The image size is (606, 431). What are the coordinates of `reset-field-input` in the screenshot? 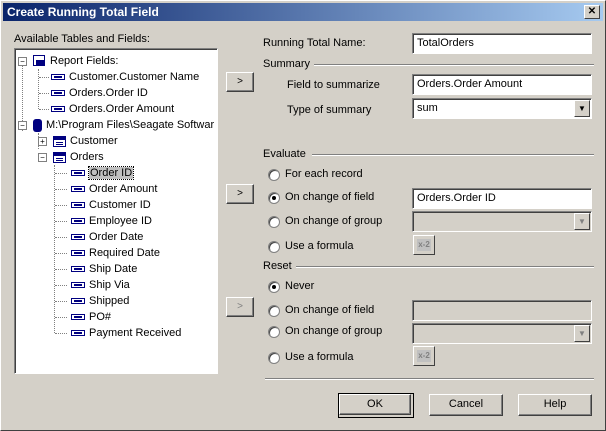 It's located at (502, 310).